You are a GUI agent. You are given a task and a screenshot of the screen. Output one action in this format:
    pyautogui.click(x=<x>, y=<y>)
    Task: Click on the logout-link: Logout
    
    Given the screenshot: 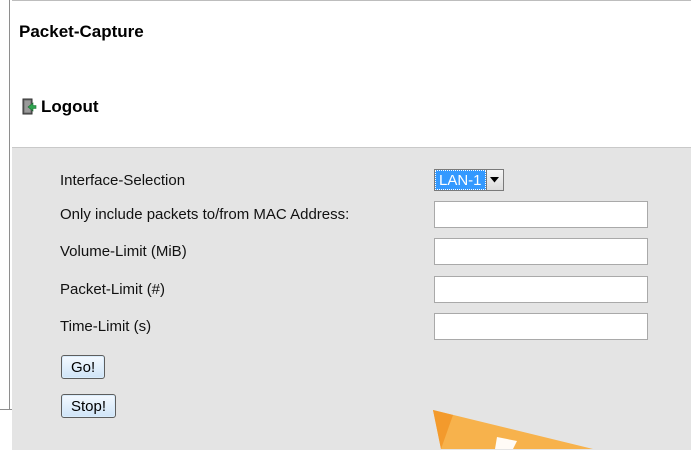 What is the action you would take?
    pyautogui.click(x=60, y=107)
    